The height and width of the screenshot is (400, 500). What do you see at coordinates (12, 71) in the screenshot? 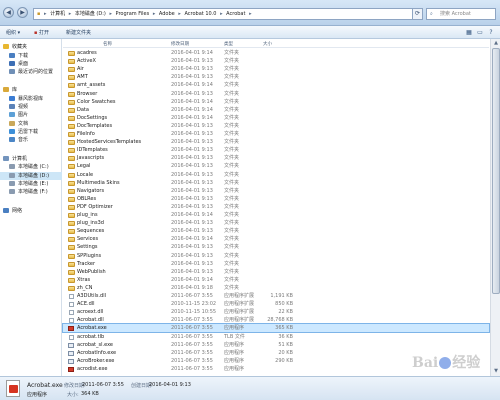
I see `recent-places-icon` at bounding box center [12, 71].